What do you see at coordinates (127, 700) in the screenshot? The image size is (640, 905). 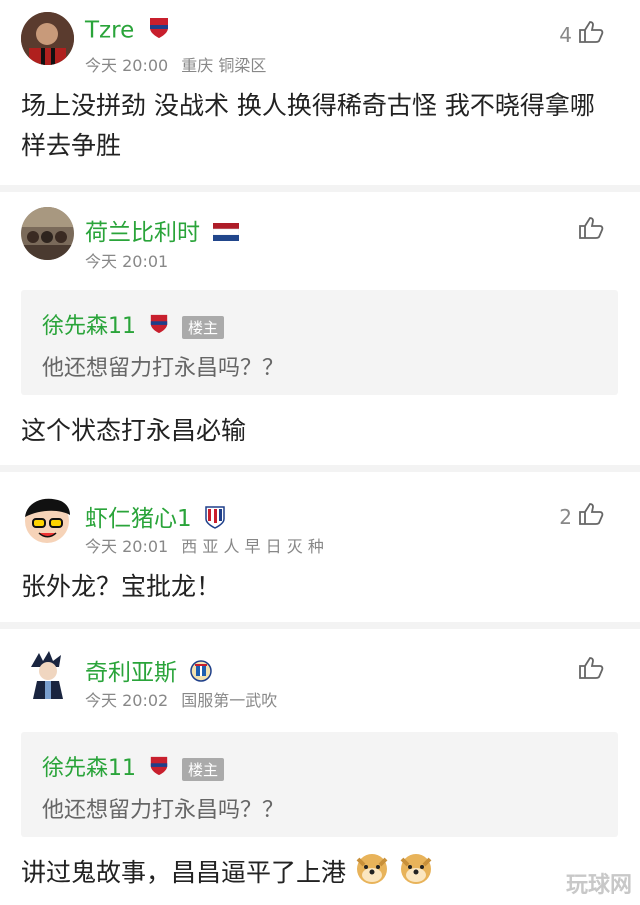 I see `comment-time: 今天 20:02` at bounding box center [127, 700].